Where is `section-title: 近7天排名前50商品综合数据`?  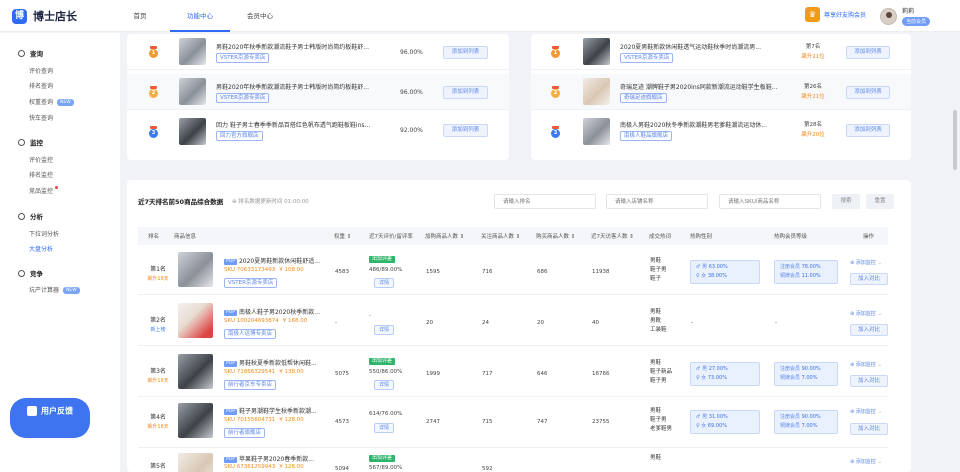
section-title: 近7天排名前50商品综合数据 is located at coordinates (181, 202).